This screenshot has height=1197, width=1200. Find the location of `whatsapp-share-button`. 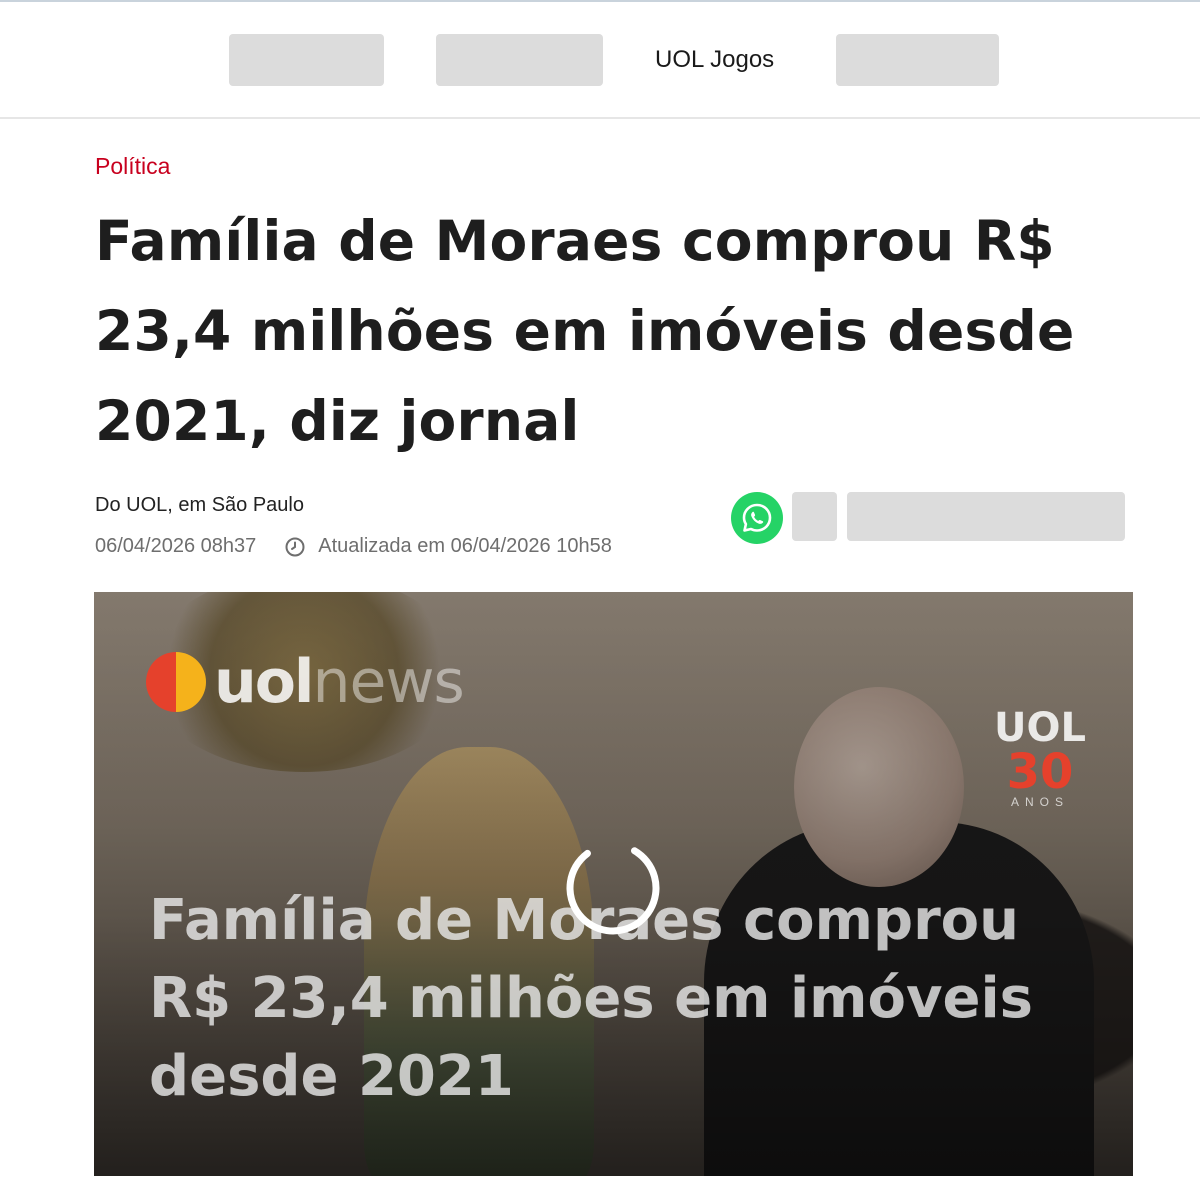

whatsapp-share-button is located at coordinates (757, 518).